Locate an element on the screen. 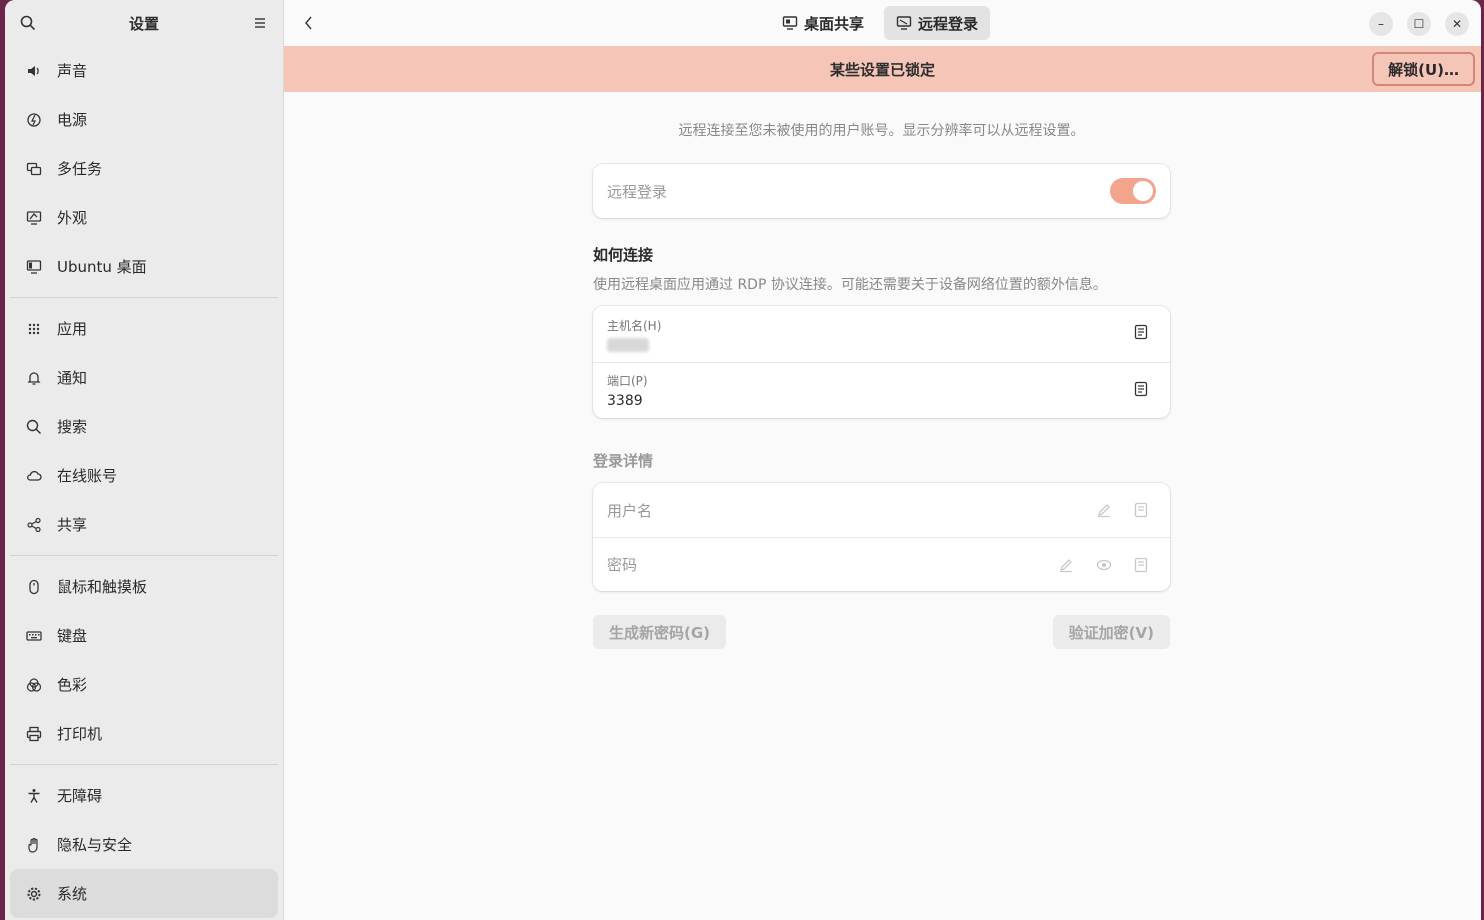 The width and height of the screenshot is (1484, 920). search-button is located at coordinates (28, 23).